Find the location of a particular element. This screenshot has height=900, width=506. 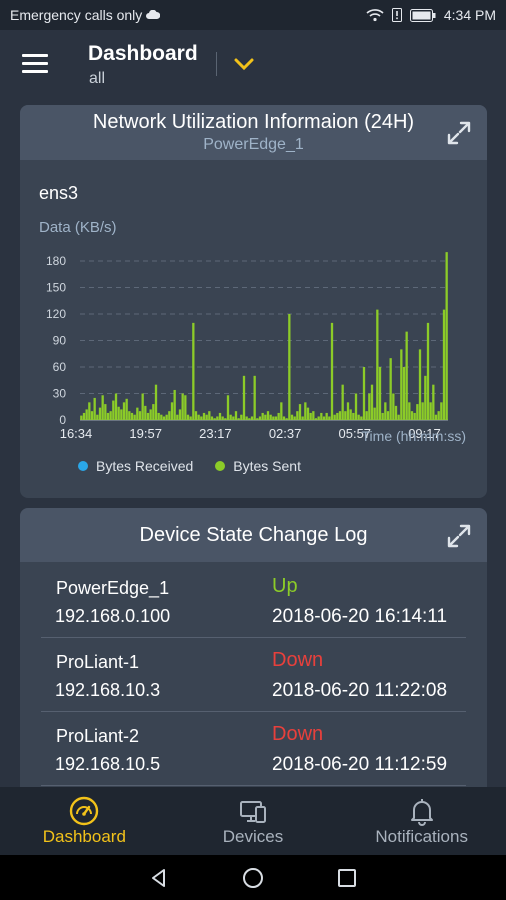

tab-dashboard: Dashboard is located at coordinates (84, 821).